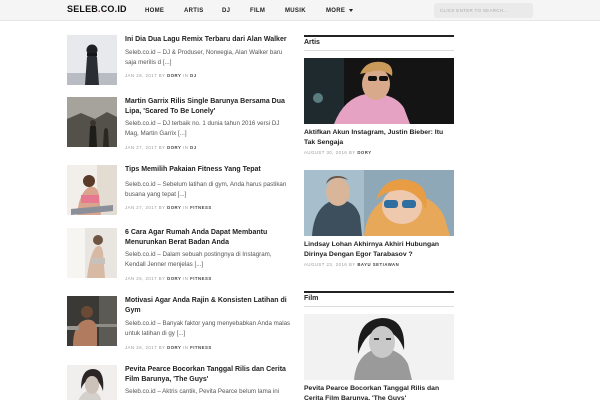 The width and height of the screenshot is (600, 400). What do you see at coordinates (378, 264) in the screenshot?
I see `post-author: BAYU SETIAWAN` at bounding box center [378, 264].